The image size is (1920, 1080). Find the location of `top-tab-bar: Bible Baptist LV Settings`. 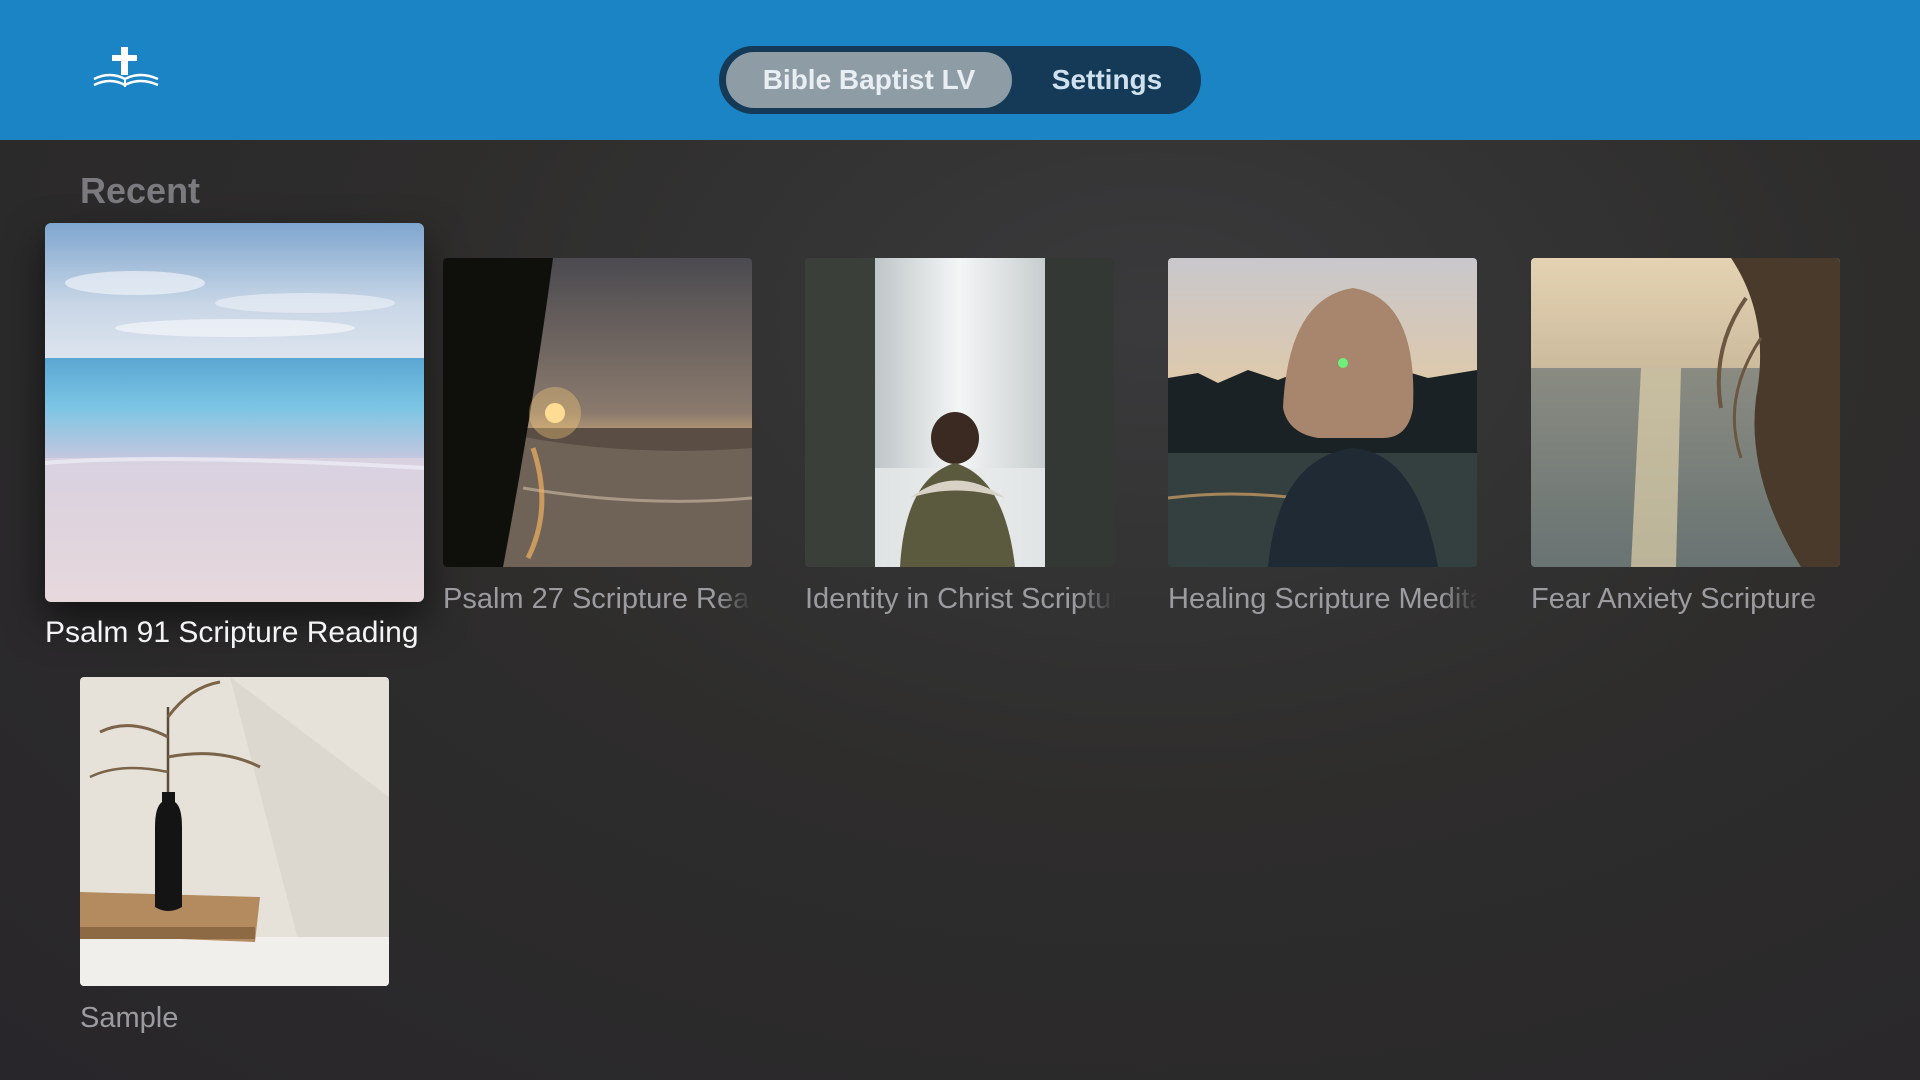

top-tab-bar: Bible Baptist LV Settings is located at coordinates (960, 80).